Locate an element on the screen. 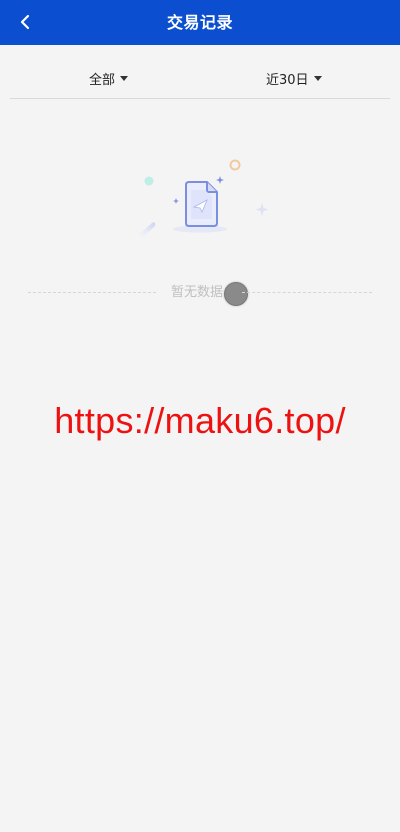  empty-state: 暂无数据 is located at coordinates (200, 294).